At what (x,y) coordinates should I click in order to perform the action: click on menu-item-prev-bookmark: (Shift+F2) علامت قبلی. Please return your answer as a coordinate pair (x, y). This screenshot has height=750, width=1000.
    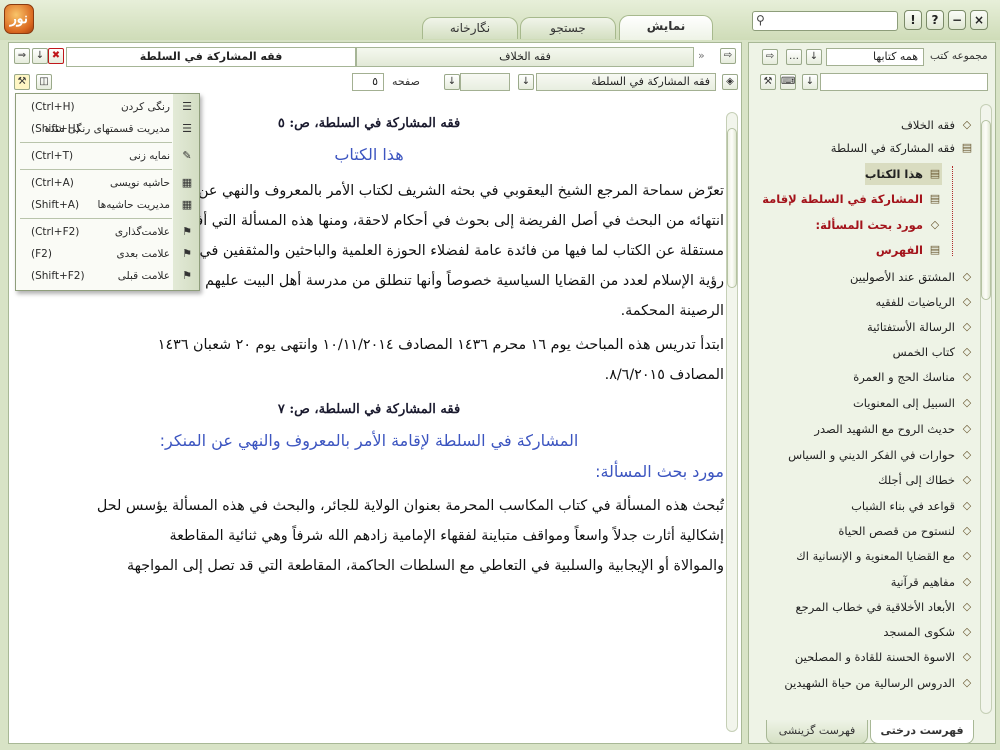
    Looking at the image, I should click on (95, 276).